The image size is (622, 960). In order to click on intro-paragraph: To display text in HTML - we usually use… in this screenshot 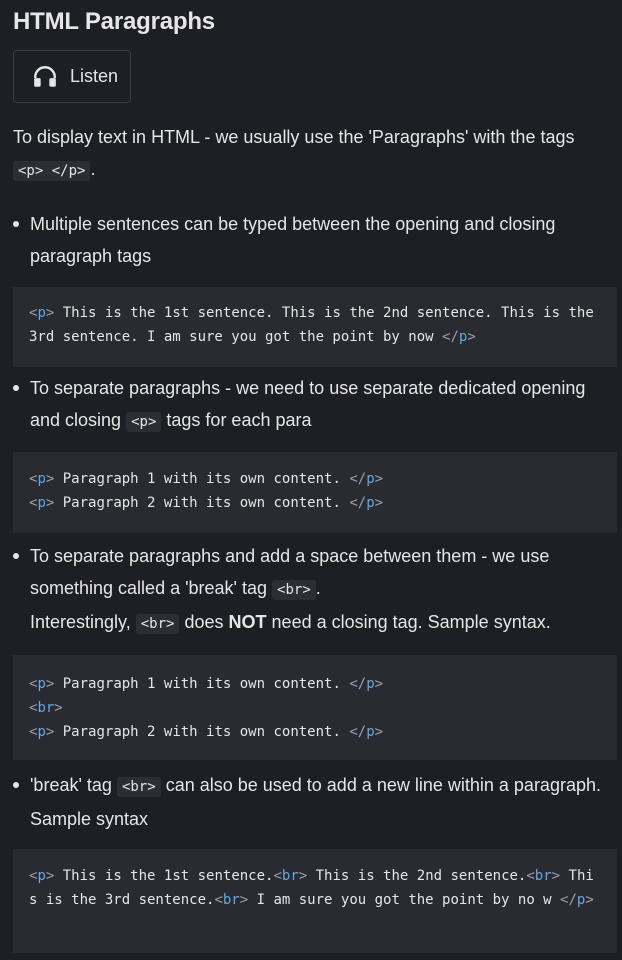, I will do `click(313, 154)`.